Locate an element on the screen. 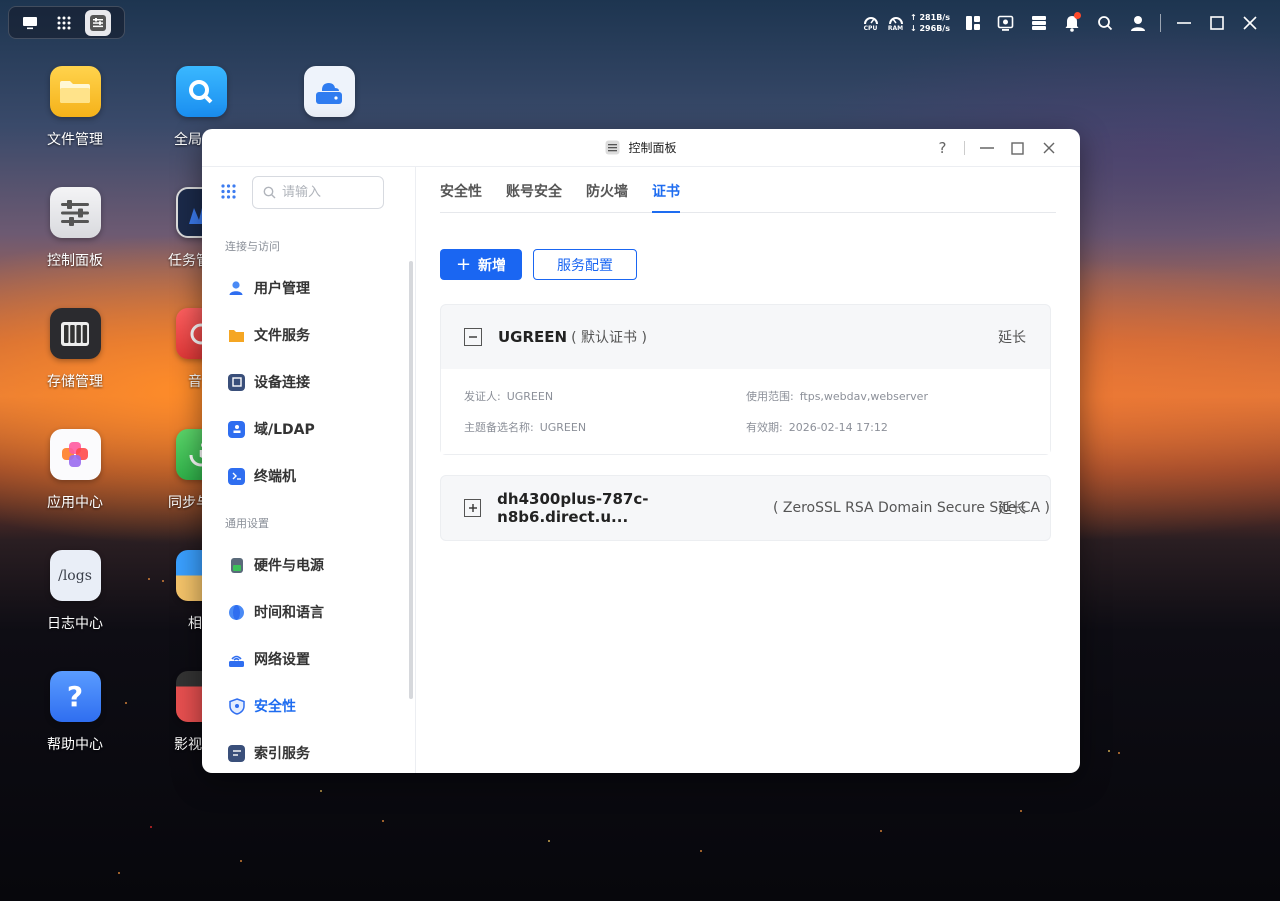  maximize-screen-button is located at coordinates (1216, 23).